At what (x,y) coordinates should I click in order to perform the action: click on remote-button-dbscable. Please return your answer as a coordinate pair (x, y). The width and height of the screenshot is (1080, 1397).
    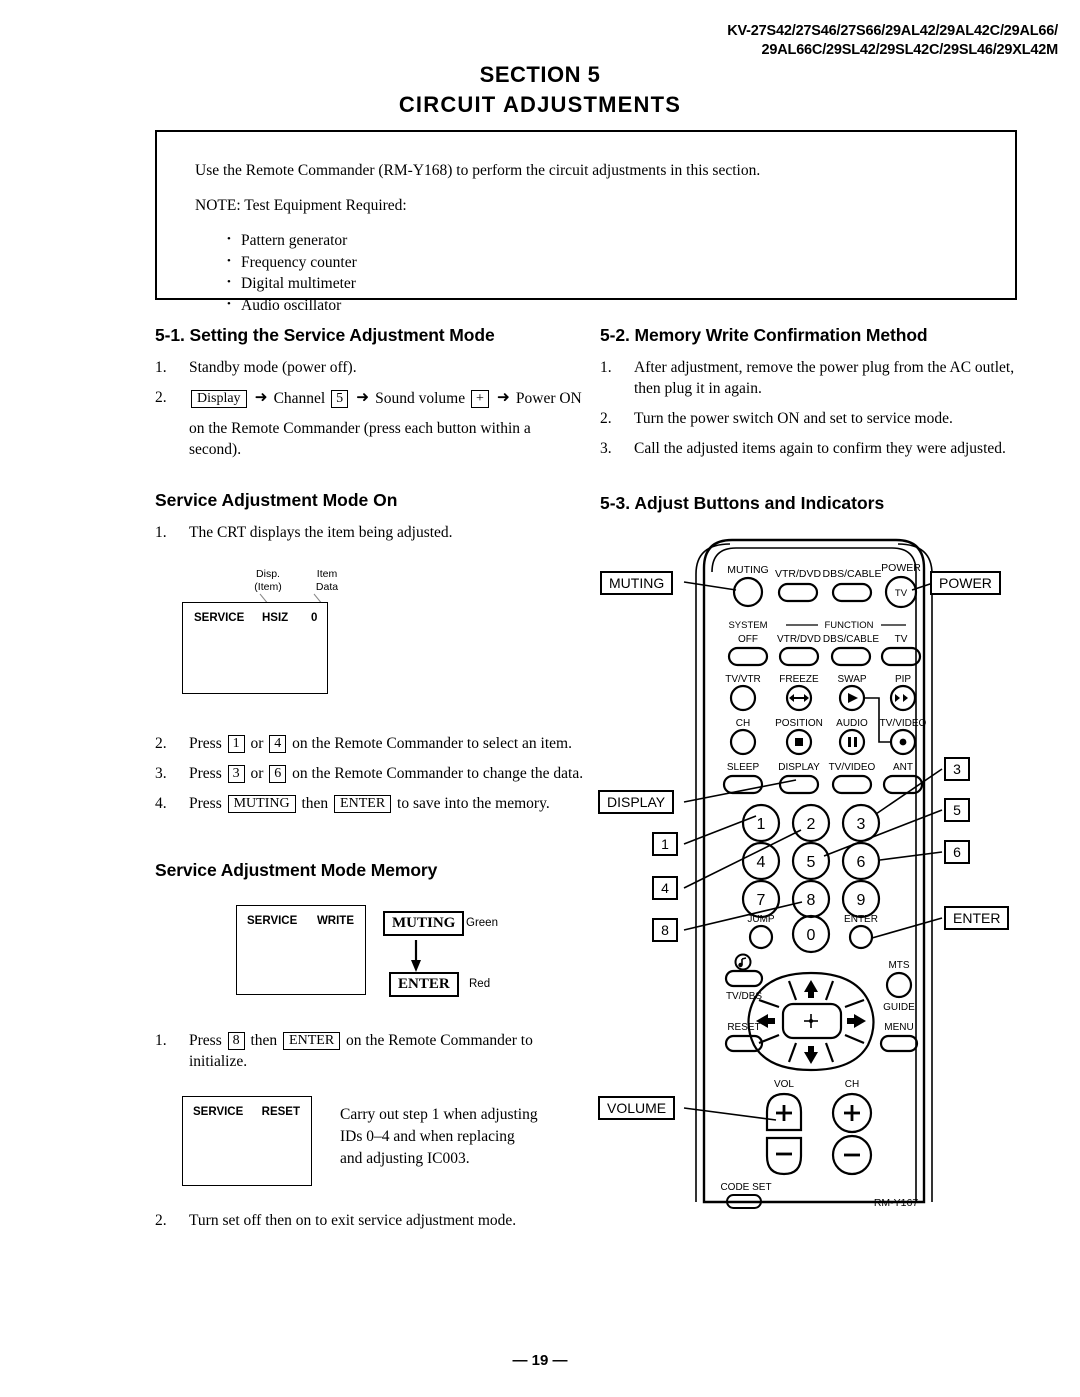
    Looking at the image, I should click on (851, 656).